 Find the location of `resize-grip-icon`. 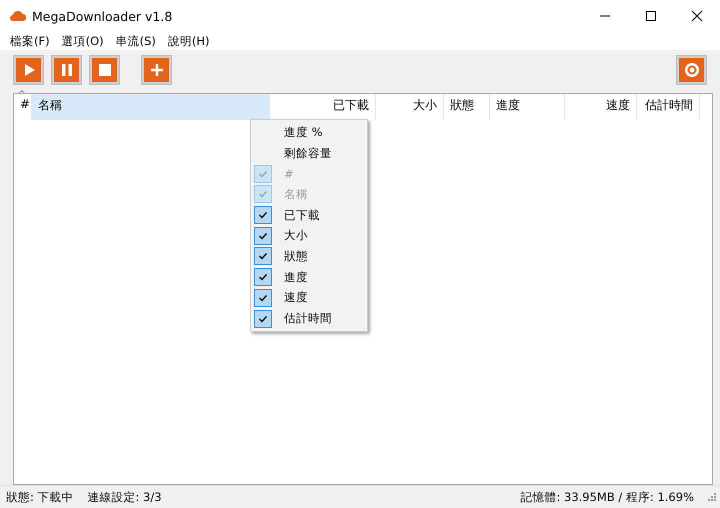

resize-grip-icon is located at coordinates (712, 497).